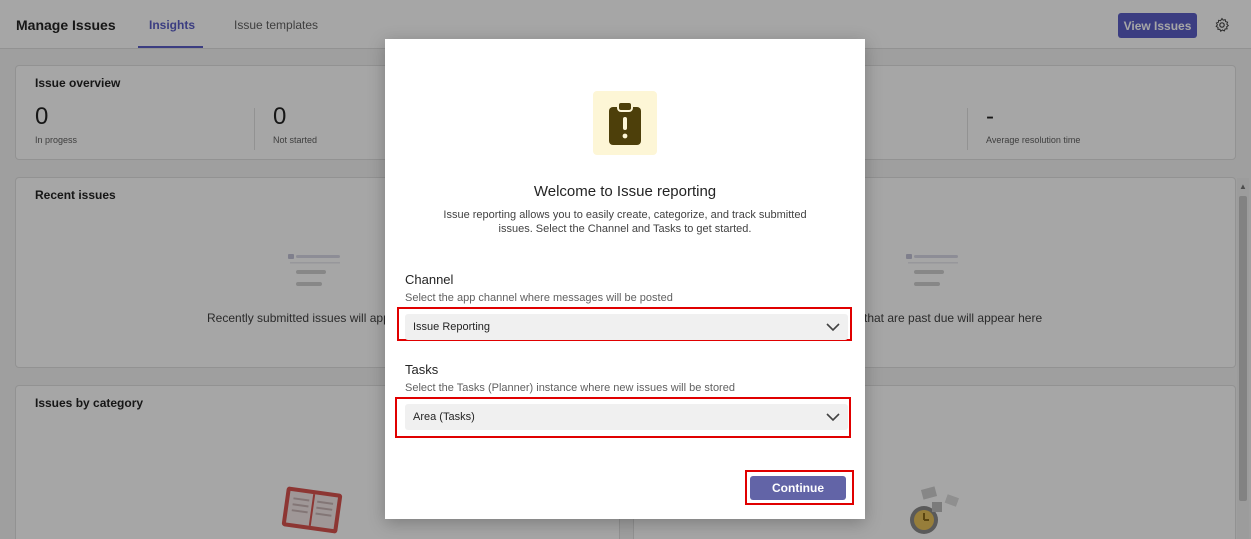  Describe the element at coordinates (429, 279) in the screenshot. I see `channel-label: Channel` at that location.